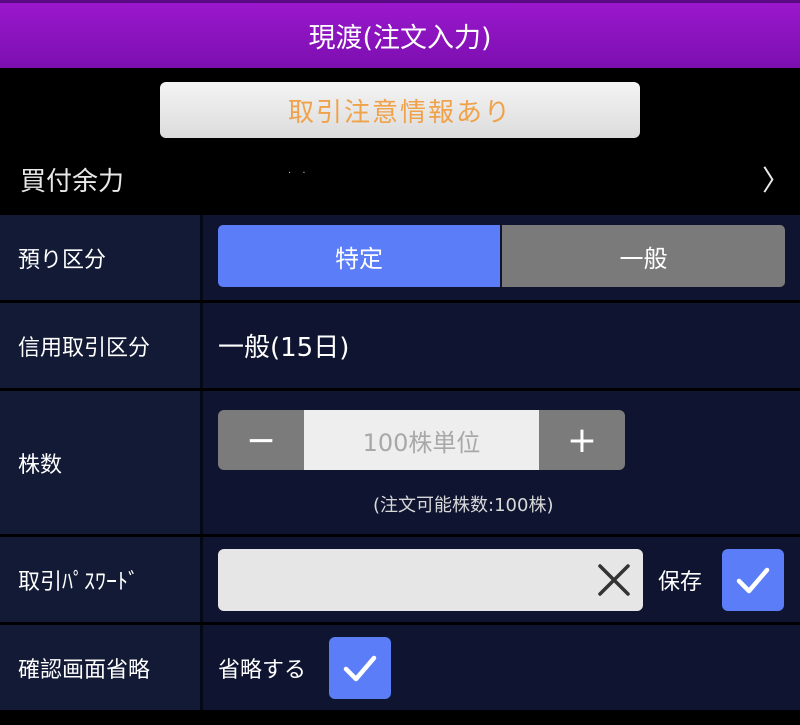 Image resolution: width=800 pixels, height=725 pixels. I want to click on deposit-option-ippan-label: 一般, so click(643, 258).